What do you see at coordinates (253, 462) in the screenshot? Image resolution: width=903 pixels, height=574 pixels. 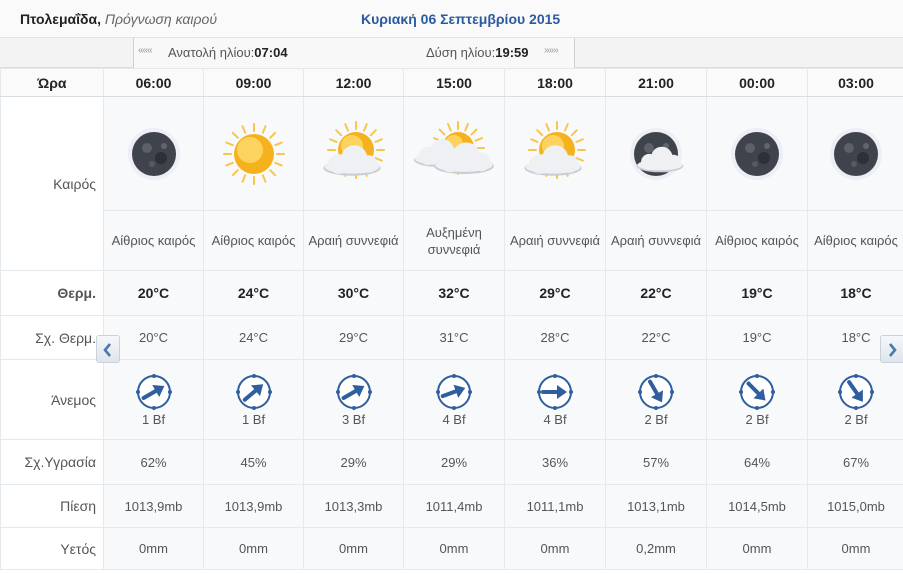 I see `humidity-cell: 45%` at bounding box center [253, 462].